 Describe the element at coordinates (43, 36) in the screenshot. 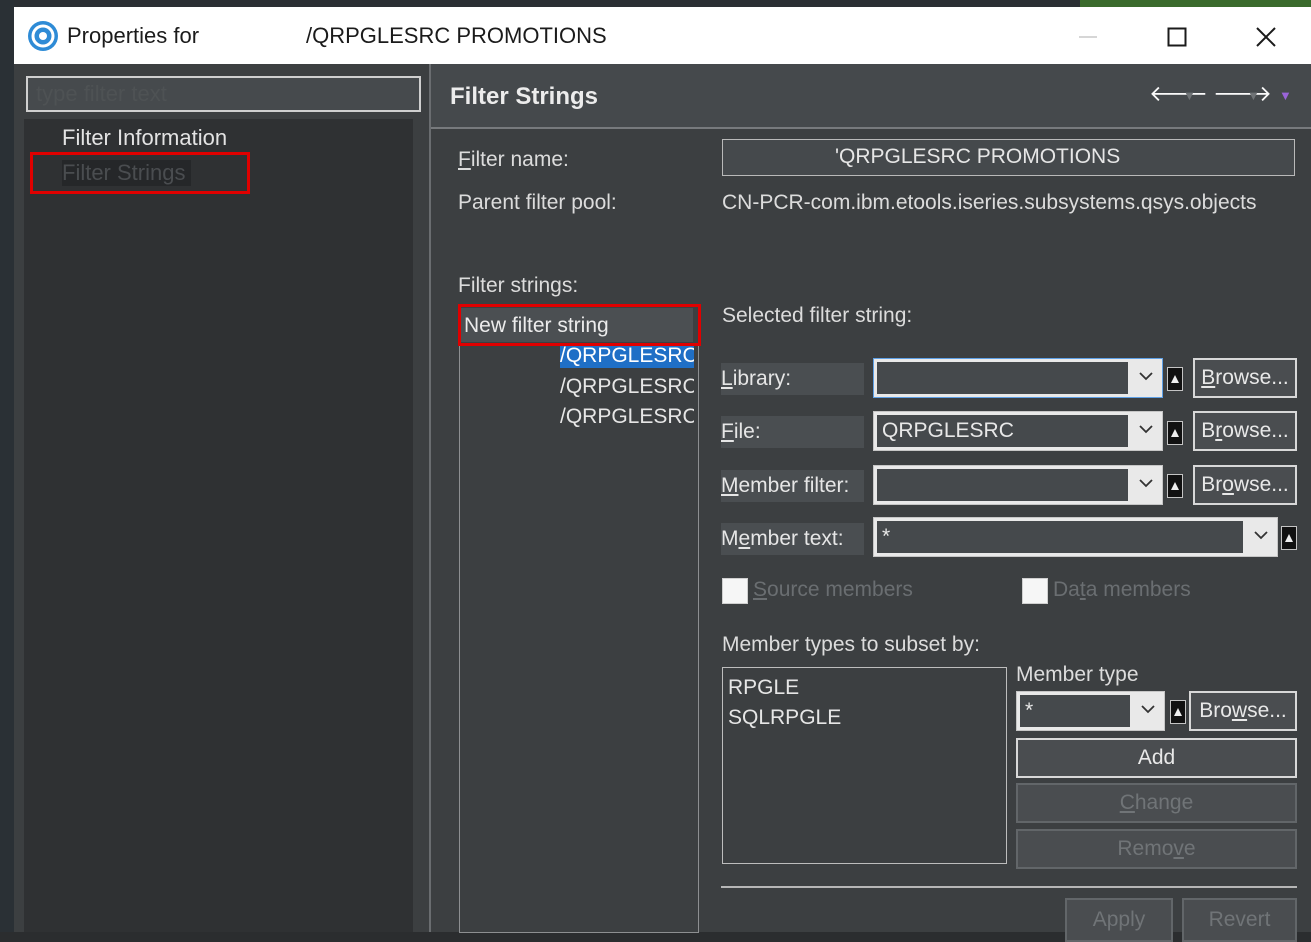

I see `app-logo-icon` at that location.